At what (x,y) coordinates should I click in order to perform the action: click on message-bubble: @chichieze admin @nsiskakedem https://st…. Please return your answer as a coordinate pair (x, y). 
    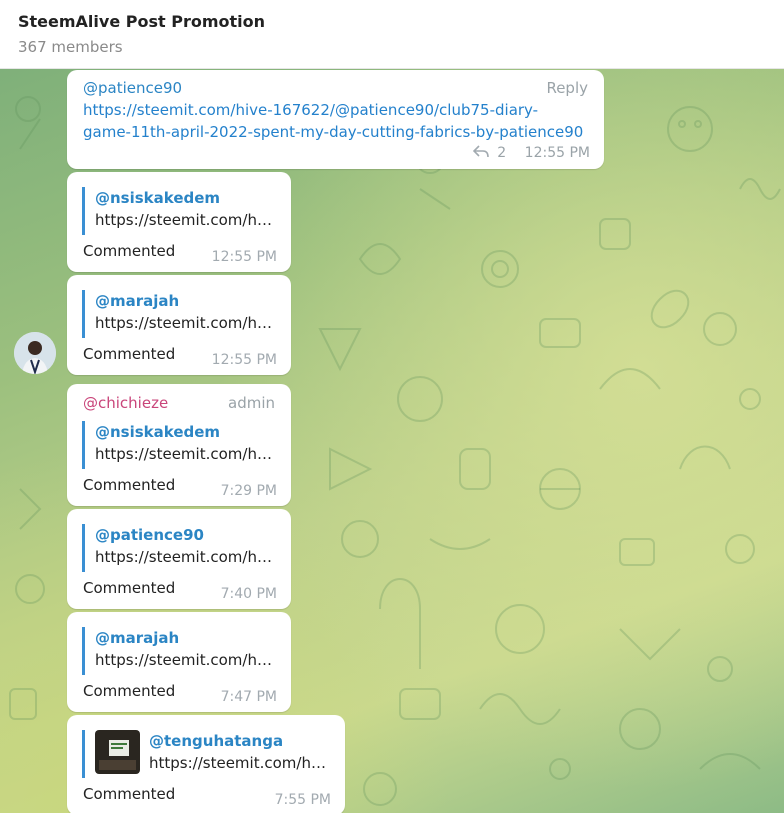
    Looking at the image, I should click on (179, 445).